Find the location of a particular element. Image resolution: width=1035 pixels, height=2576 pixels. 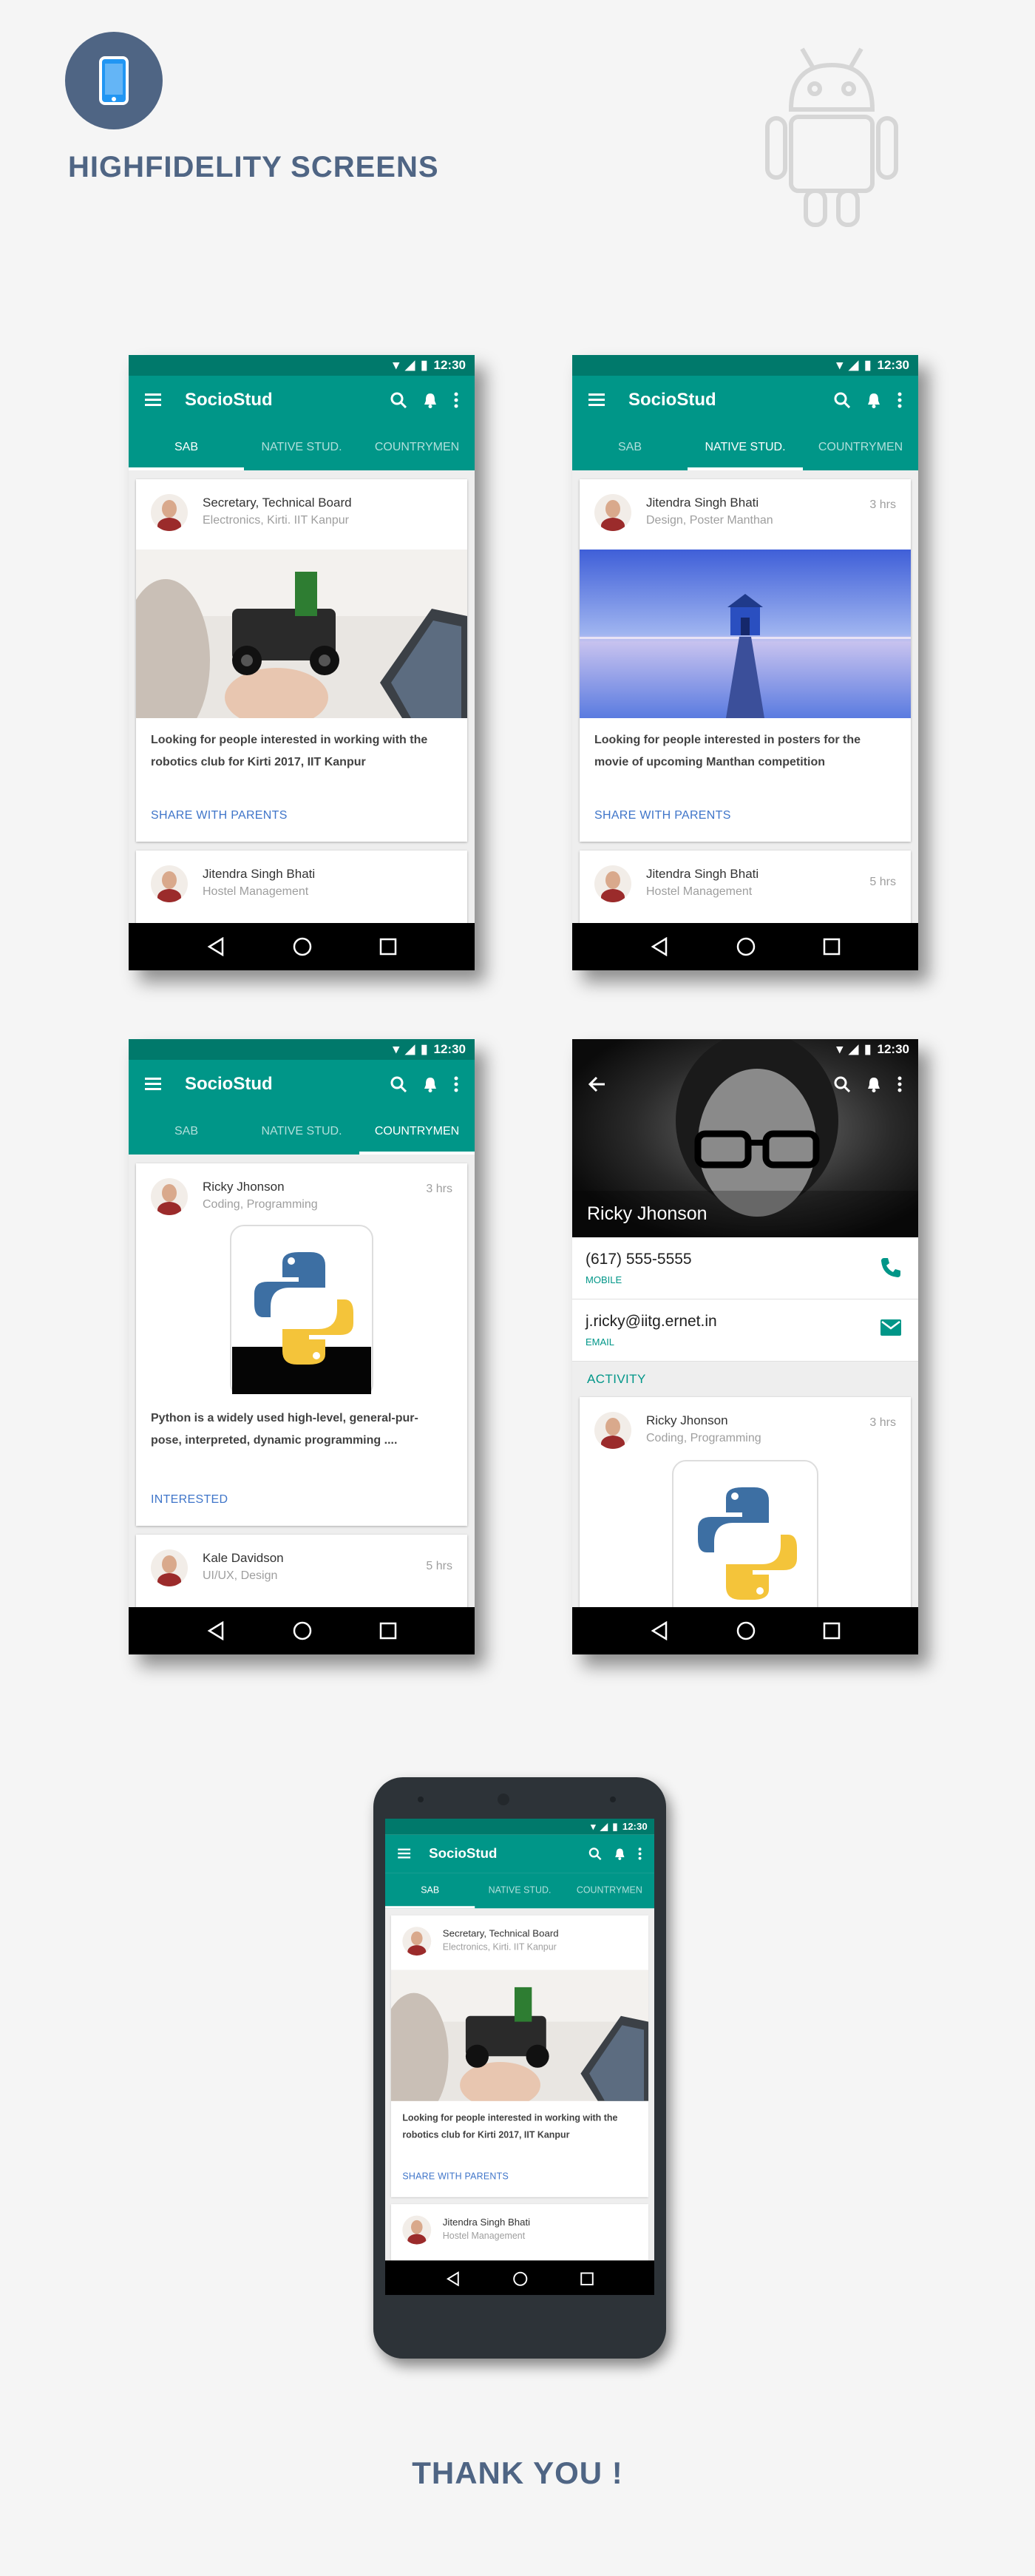

post-card: Kale Davidson UI/UX, Design 5 hrs is located at coordinates (301, 1571).